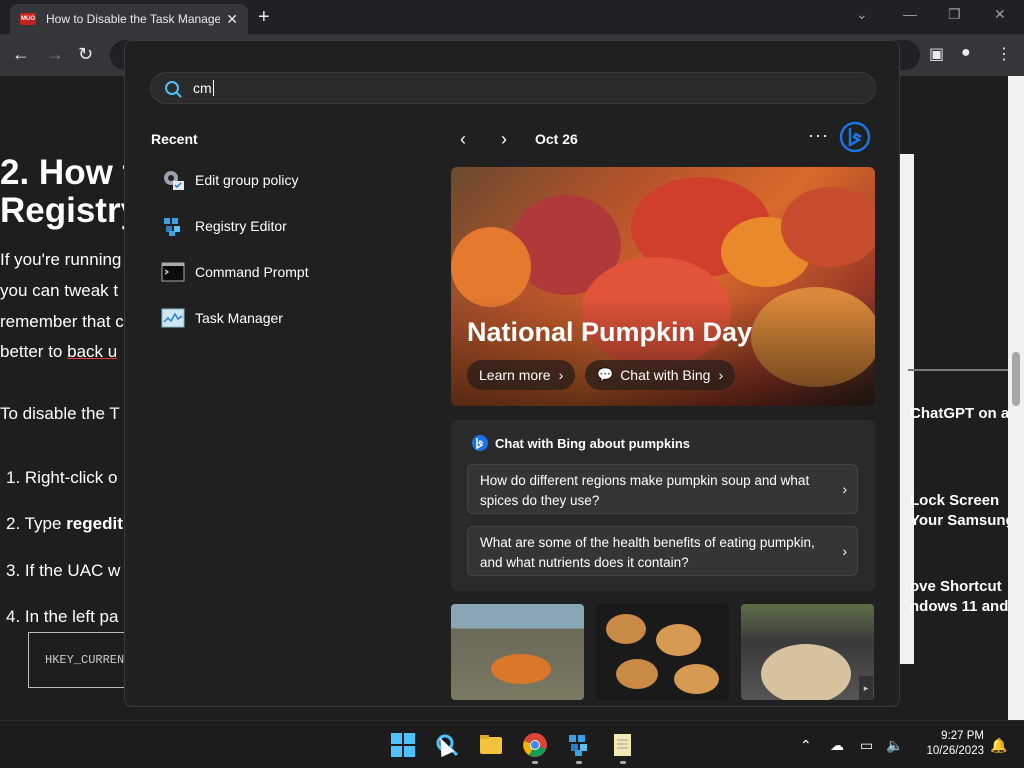 The image size is (1024, 768). I want to click on site-favicon-icon: MUO, so click(28, 19).